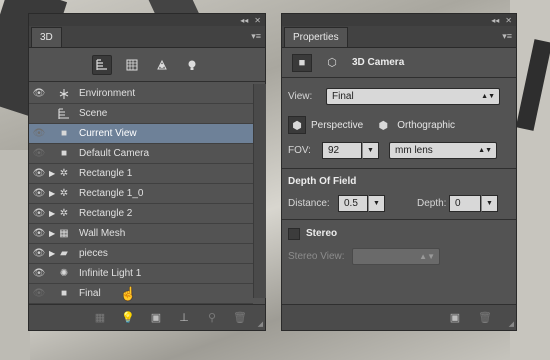 This screenshot has width=550, height=360. What do you see at coordinates (294, 234) in the screenshot?
I see `stereo-checkbox` at bounding box center [294, 234].